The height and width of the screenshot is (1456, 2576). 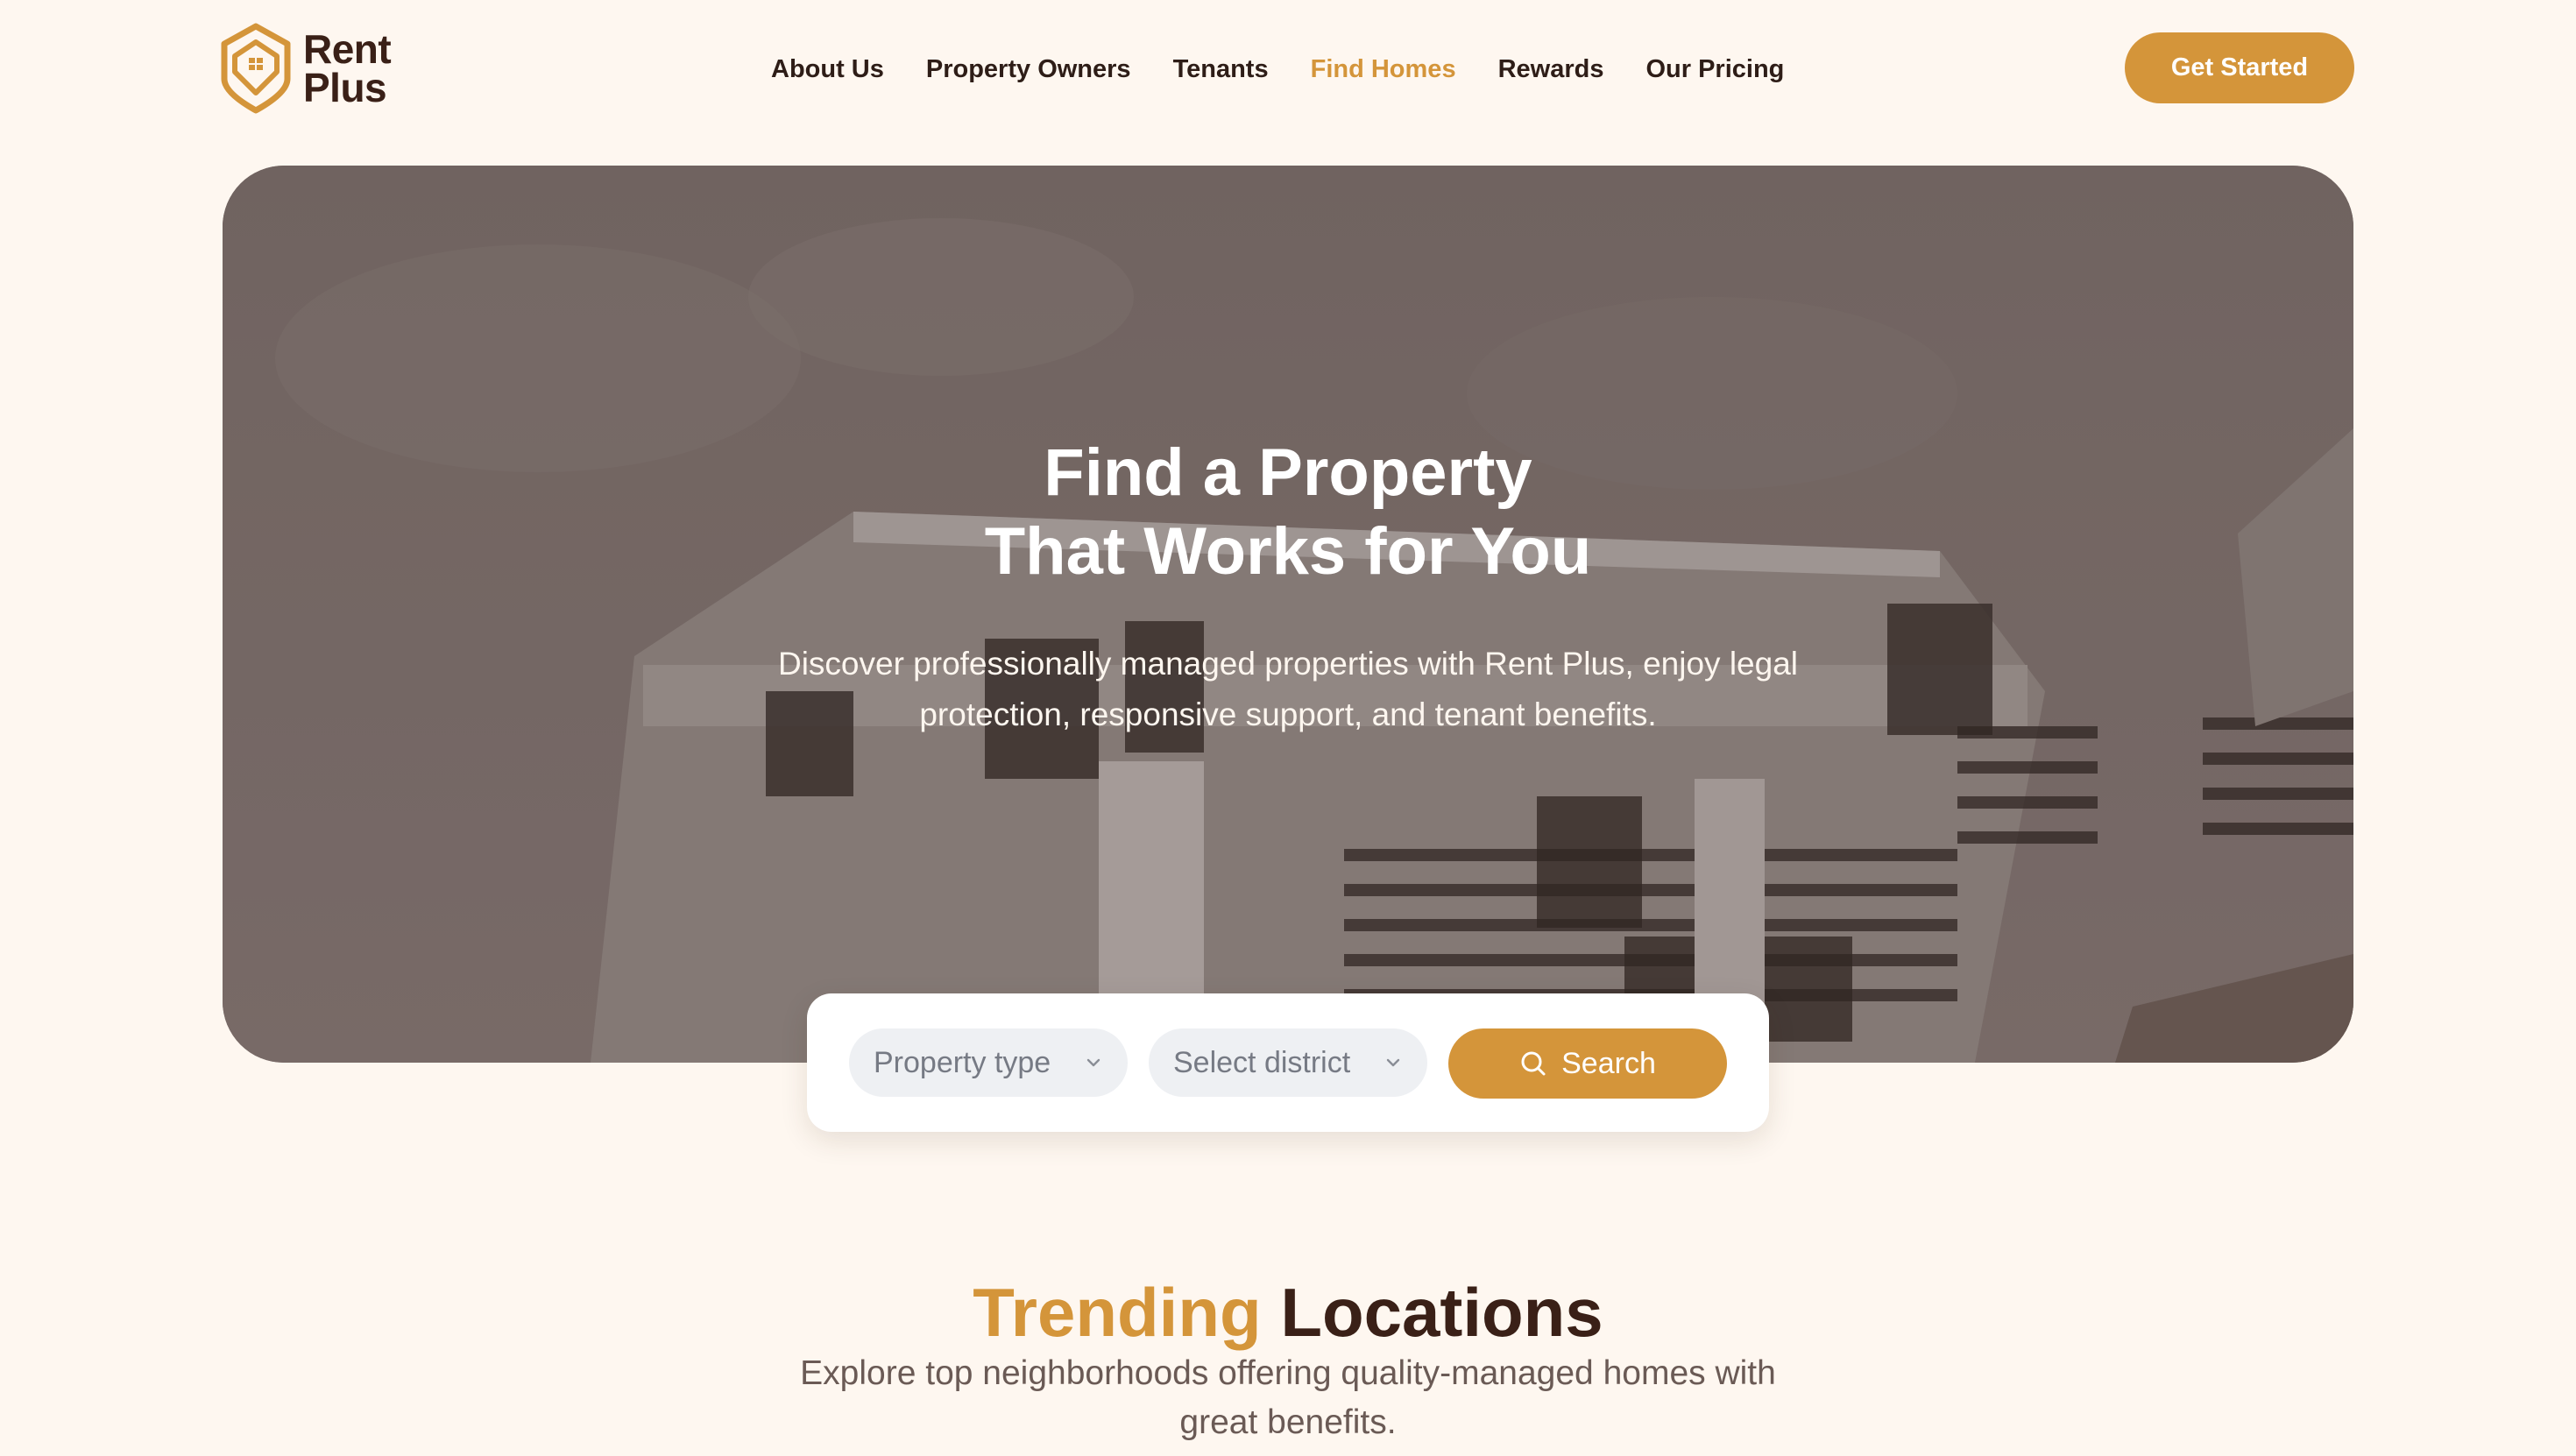 I want to click on search-icon, so click(x=1533, y=1063).